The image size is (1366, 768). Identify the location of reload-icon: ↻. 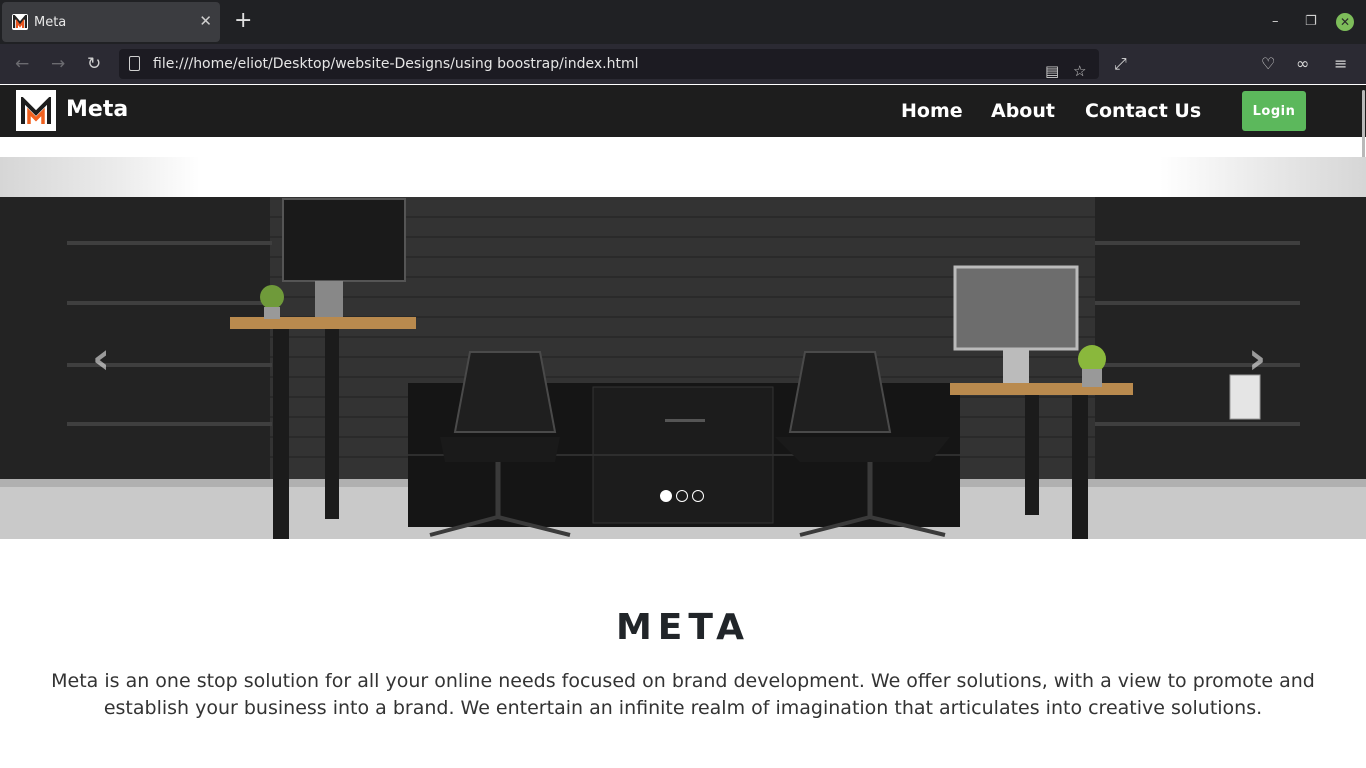
(94, 64).